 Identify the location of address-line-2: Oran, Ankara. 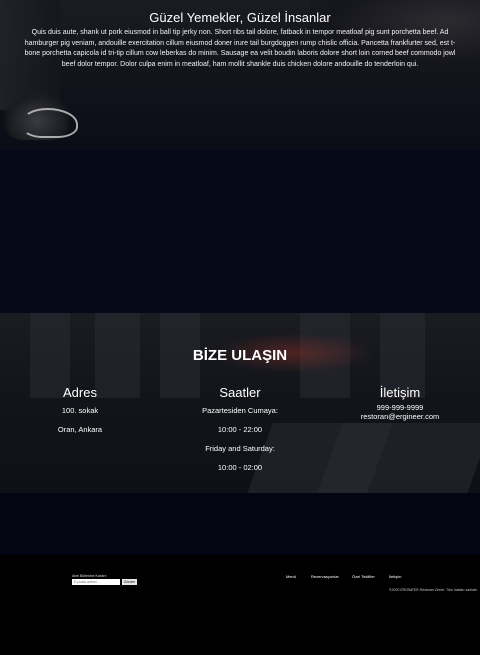
(80, 429).